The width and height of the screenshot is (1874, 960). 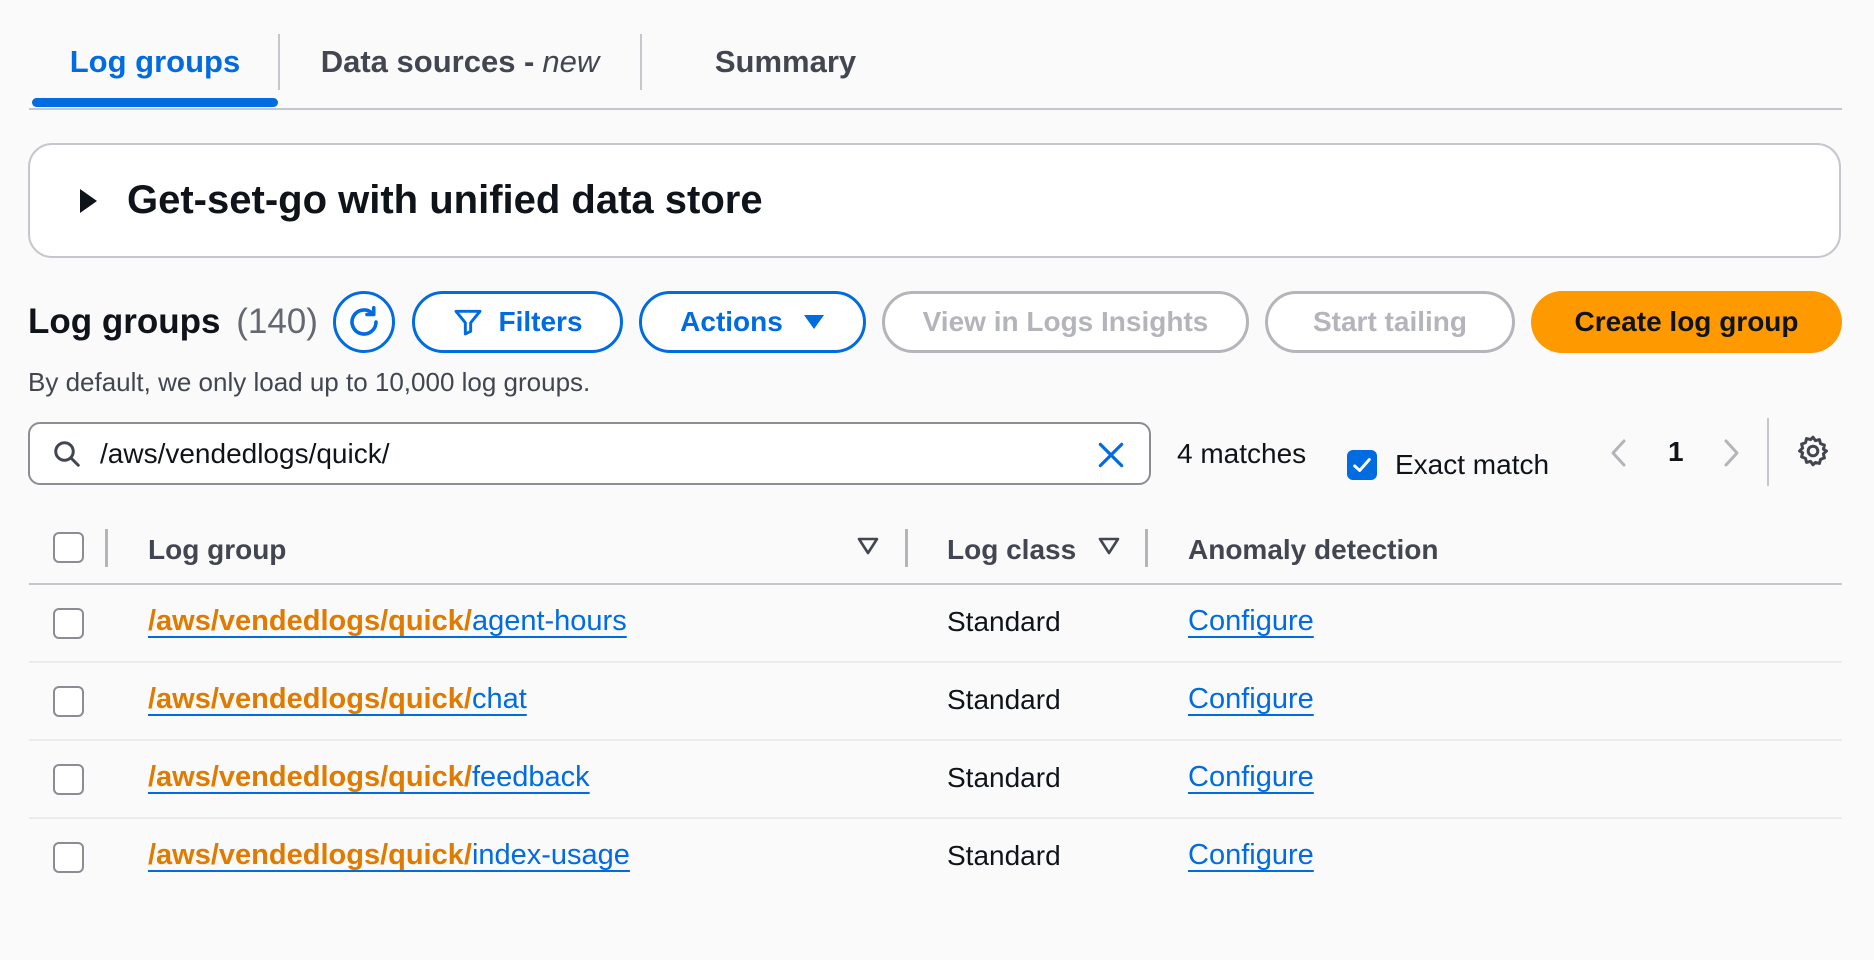 I want to click on get-set-go-expandable-section: Get-set-go with unified data store, so click(x=934, y=200).